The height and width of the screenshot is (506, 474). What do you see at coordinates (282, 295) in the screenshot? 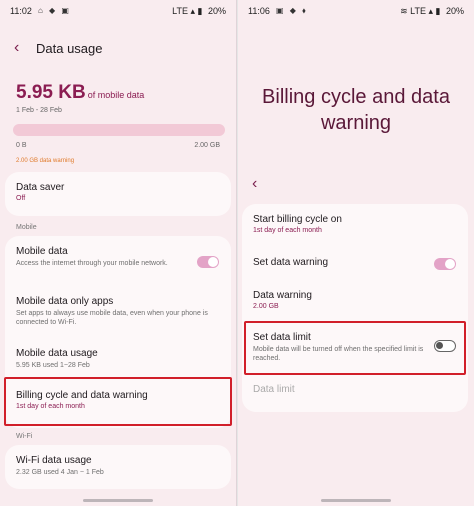
I see `data-warning-title: Data warning` at bounding box center [282, 295].